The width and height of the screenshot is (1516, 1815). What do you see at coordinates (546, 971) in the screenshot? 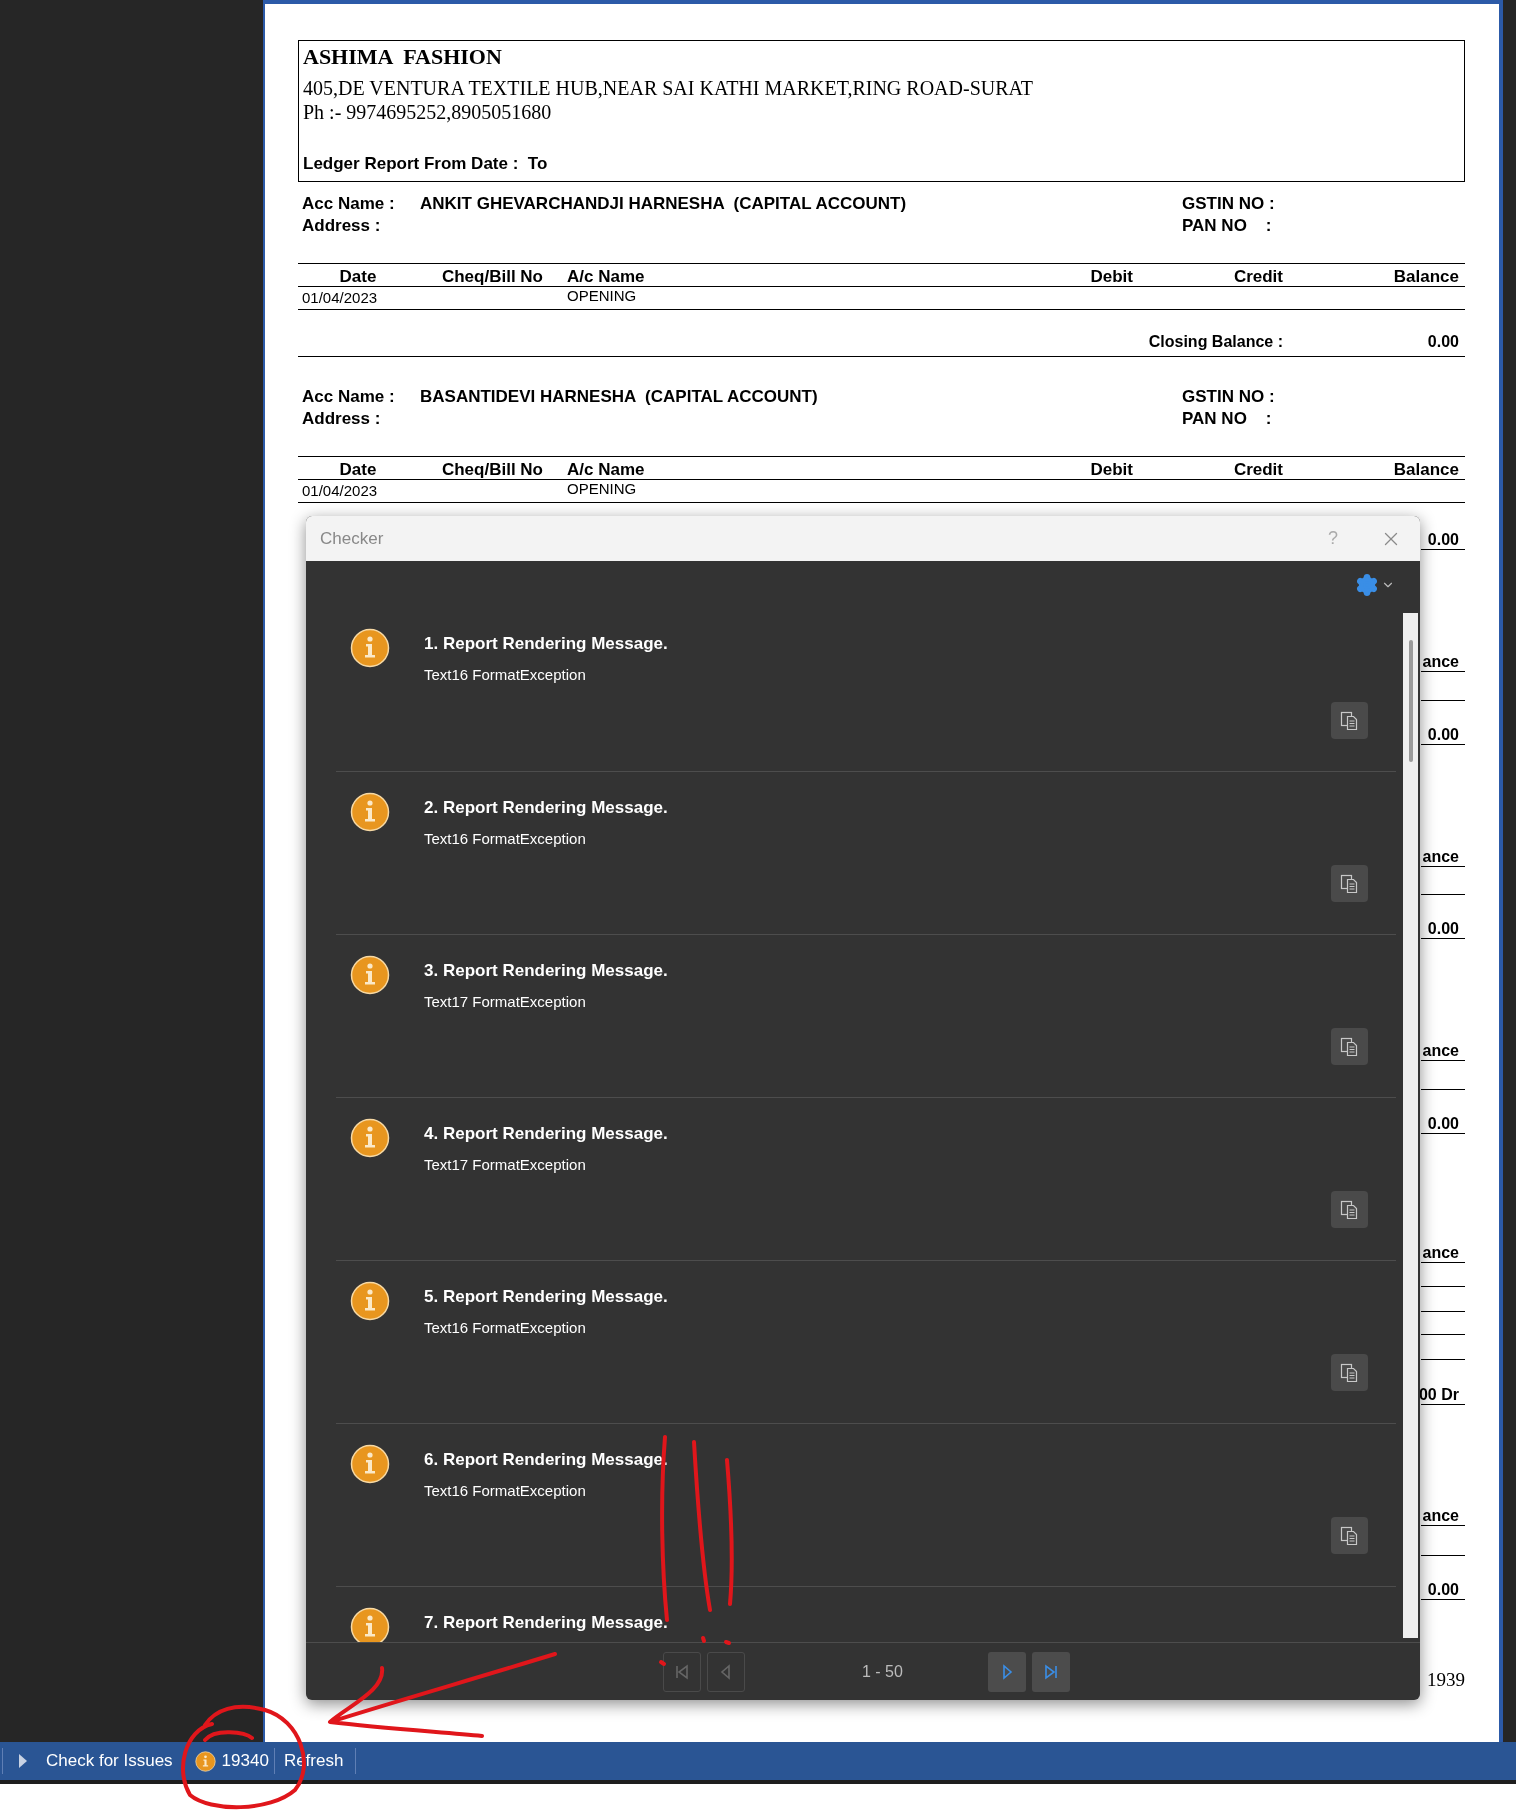
I see `message-title: 3. Report Rendering Message.` at bounding box center [546, 971].